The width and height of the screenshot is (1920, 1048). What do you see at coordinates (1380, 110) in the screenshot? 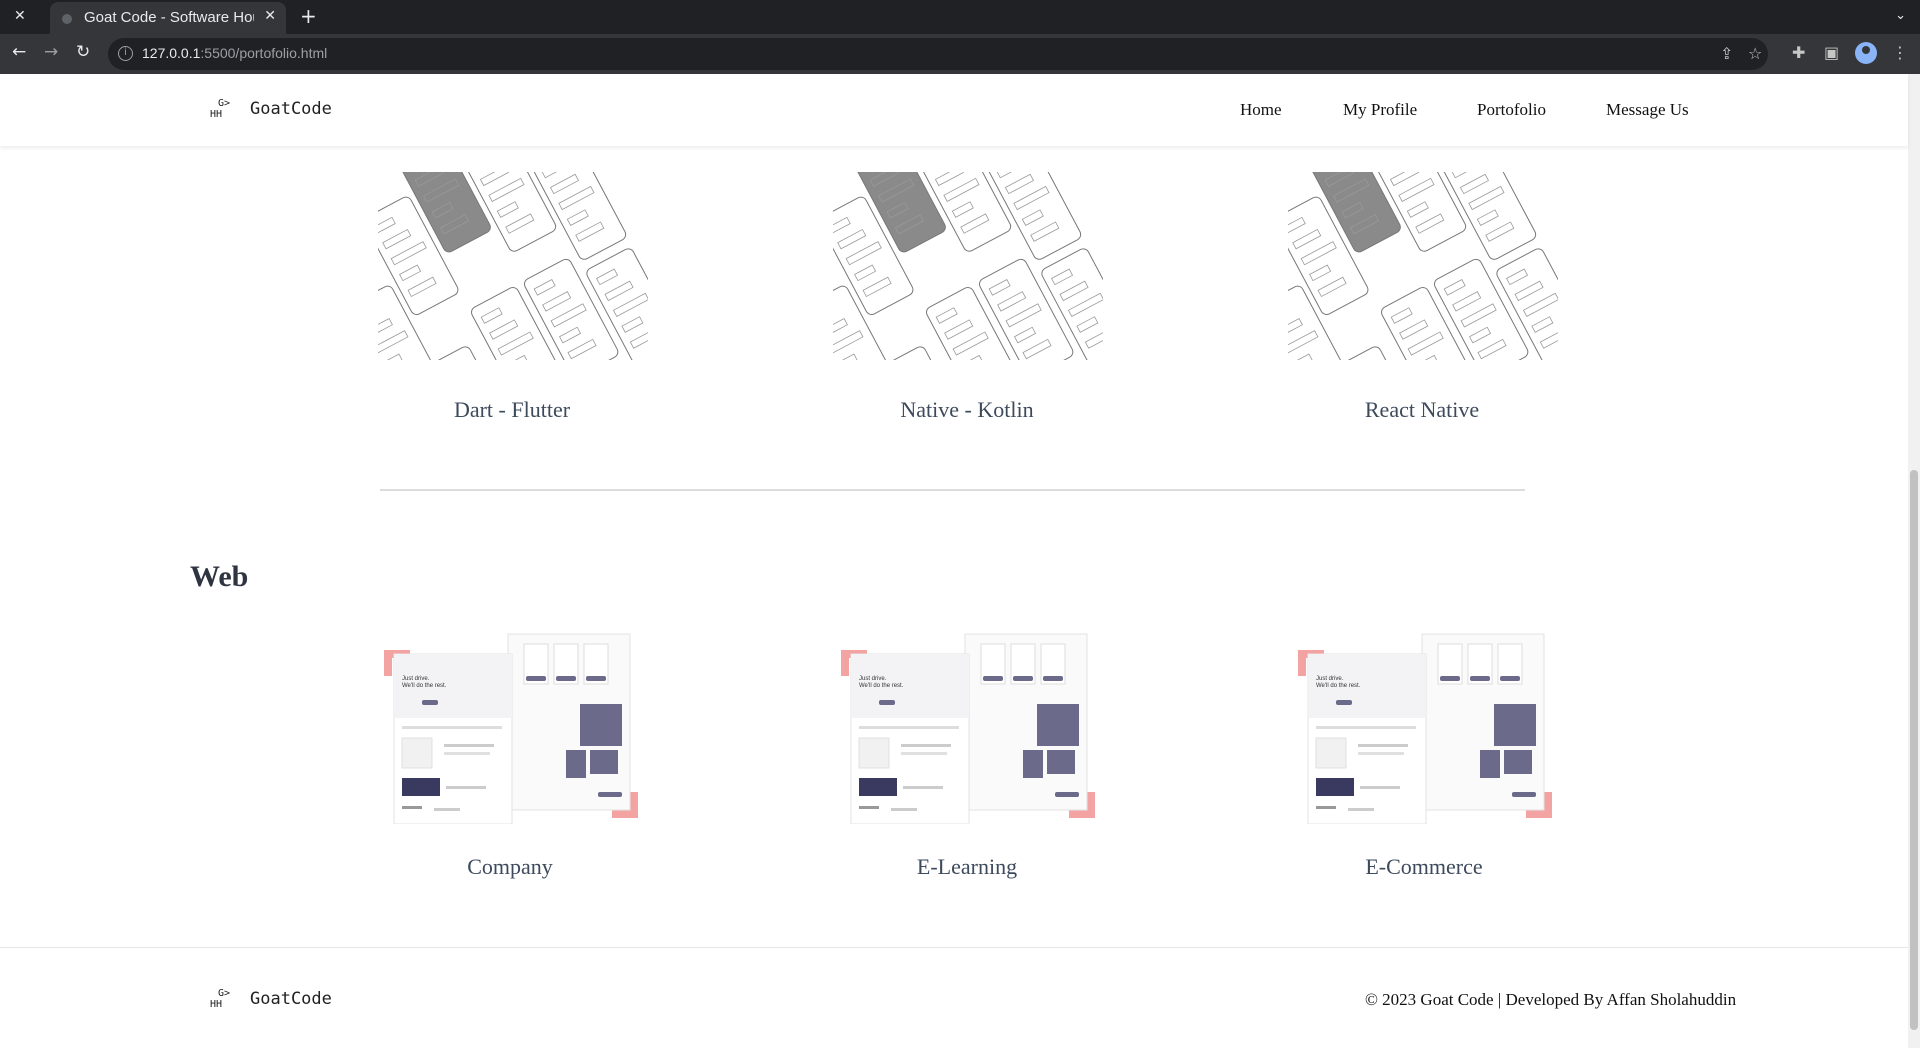
I see `nav-my-profile: My Profile` at bounding box center [1380, 110].